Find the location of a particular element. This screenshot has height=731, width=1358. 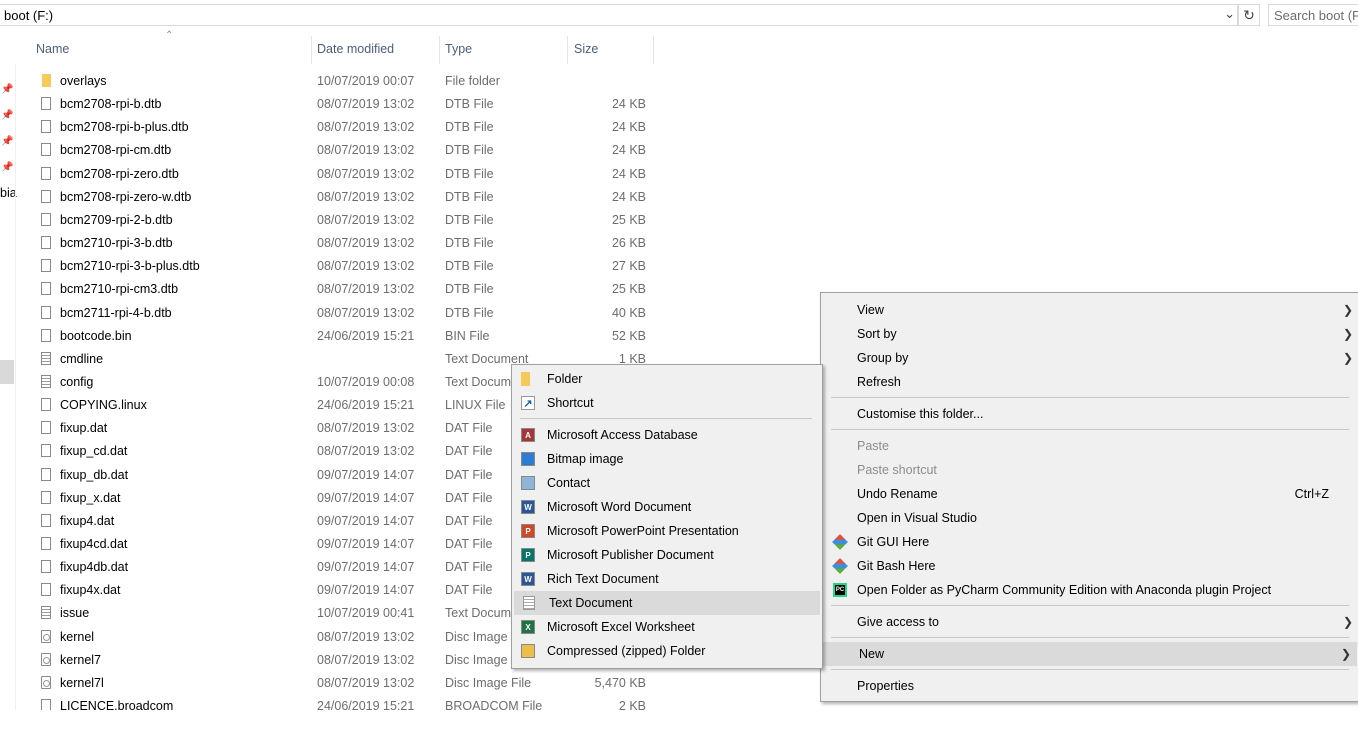

file-name: fixup_x.dat is located at coordinates (90, 497).